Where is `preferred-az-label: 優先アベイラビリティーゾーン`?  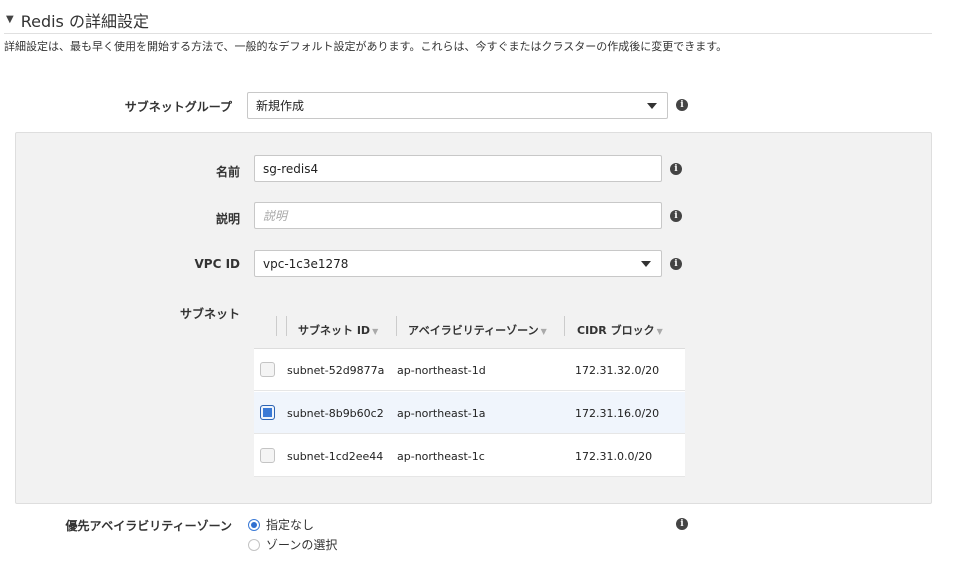
preferred-az-label: 優先アベイラビリティーゾーン is located at coordinates (148, 526).